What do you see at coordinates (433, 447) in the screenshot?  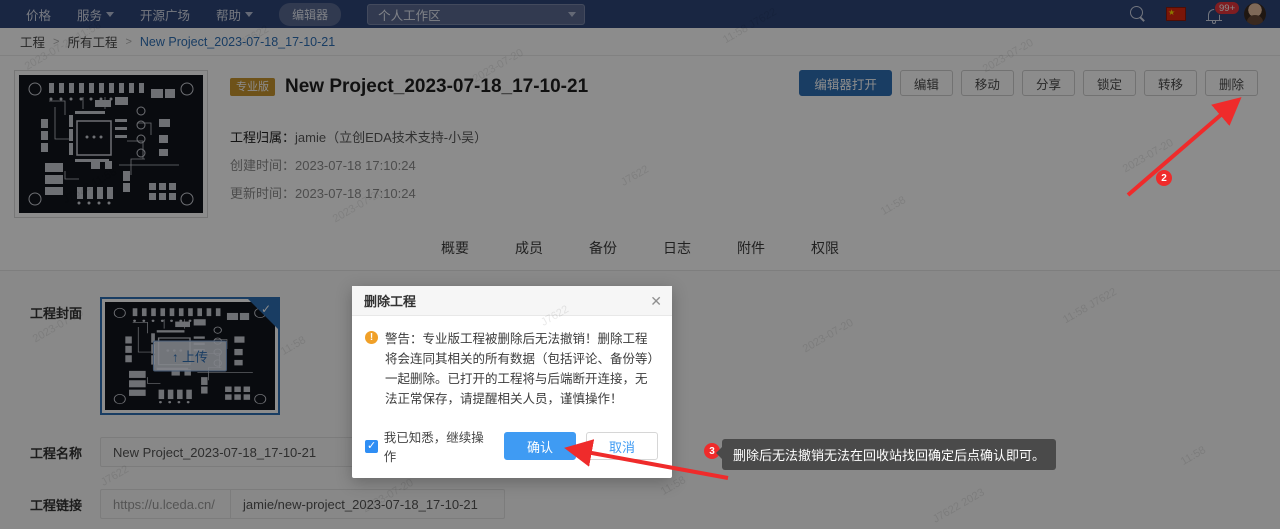 I see `acknowledge-label: 我已知悉，继续操作` at bounding box center [433, 447].